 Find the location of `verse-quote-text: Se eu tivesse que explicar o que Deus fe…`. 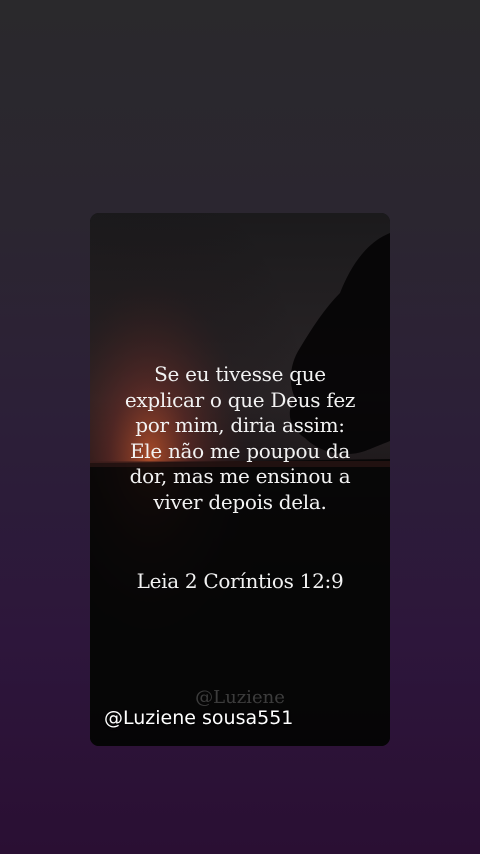

verse-quote-text: Se eu tivesse que explicar o que Deus fe… is located at coordinates (240, 438).